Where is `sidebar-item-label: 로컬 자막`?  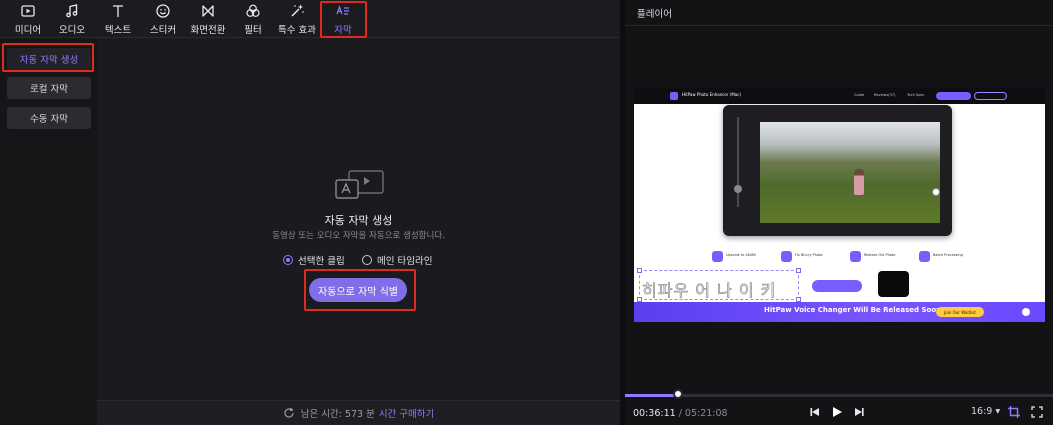 sidebar-item-label: 로컬 자막 is located at coordinates (49, 89).